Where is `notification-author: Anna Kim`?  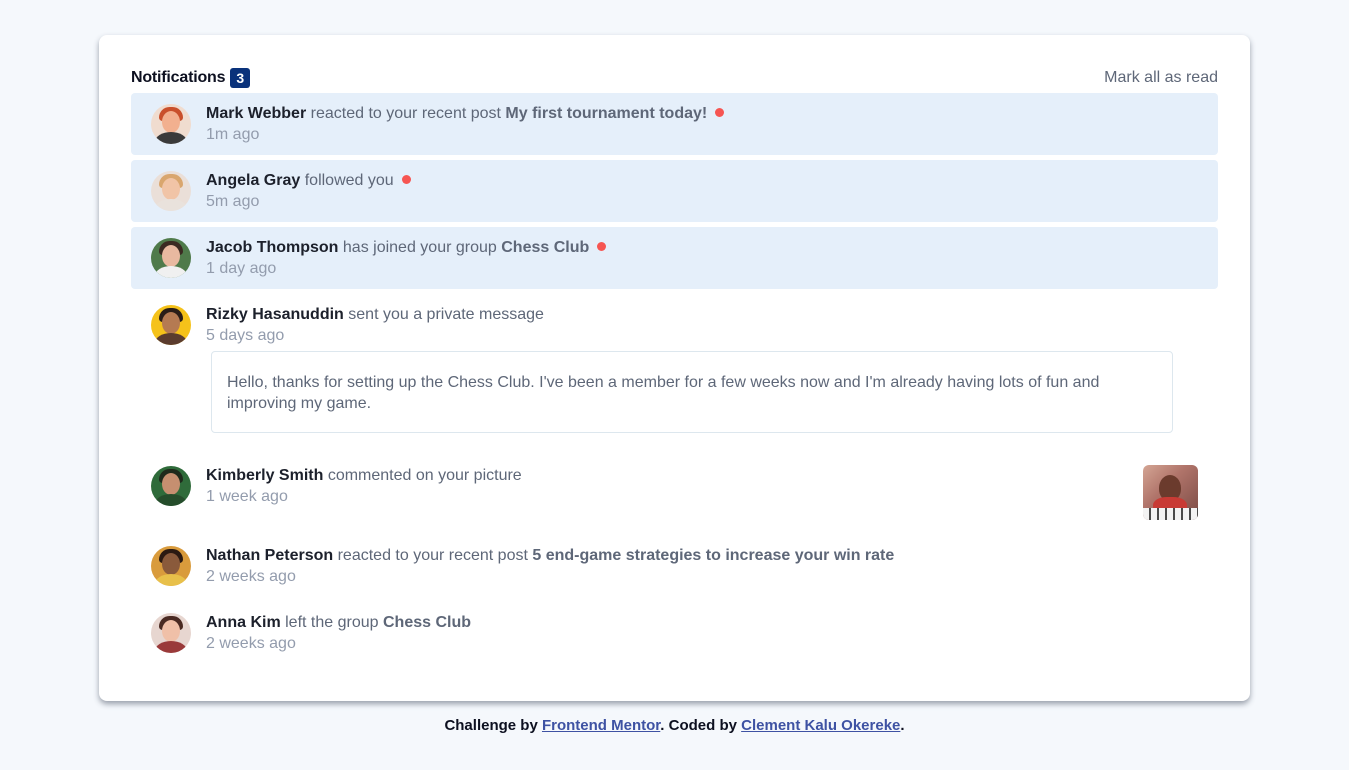 notification-author: Anna Kim is located at coordinates (243, 622).